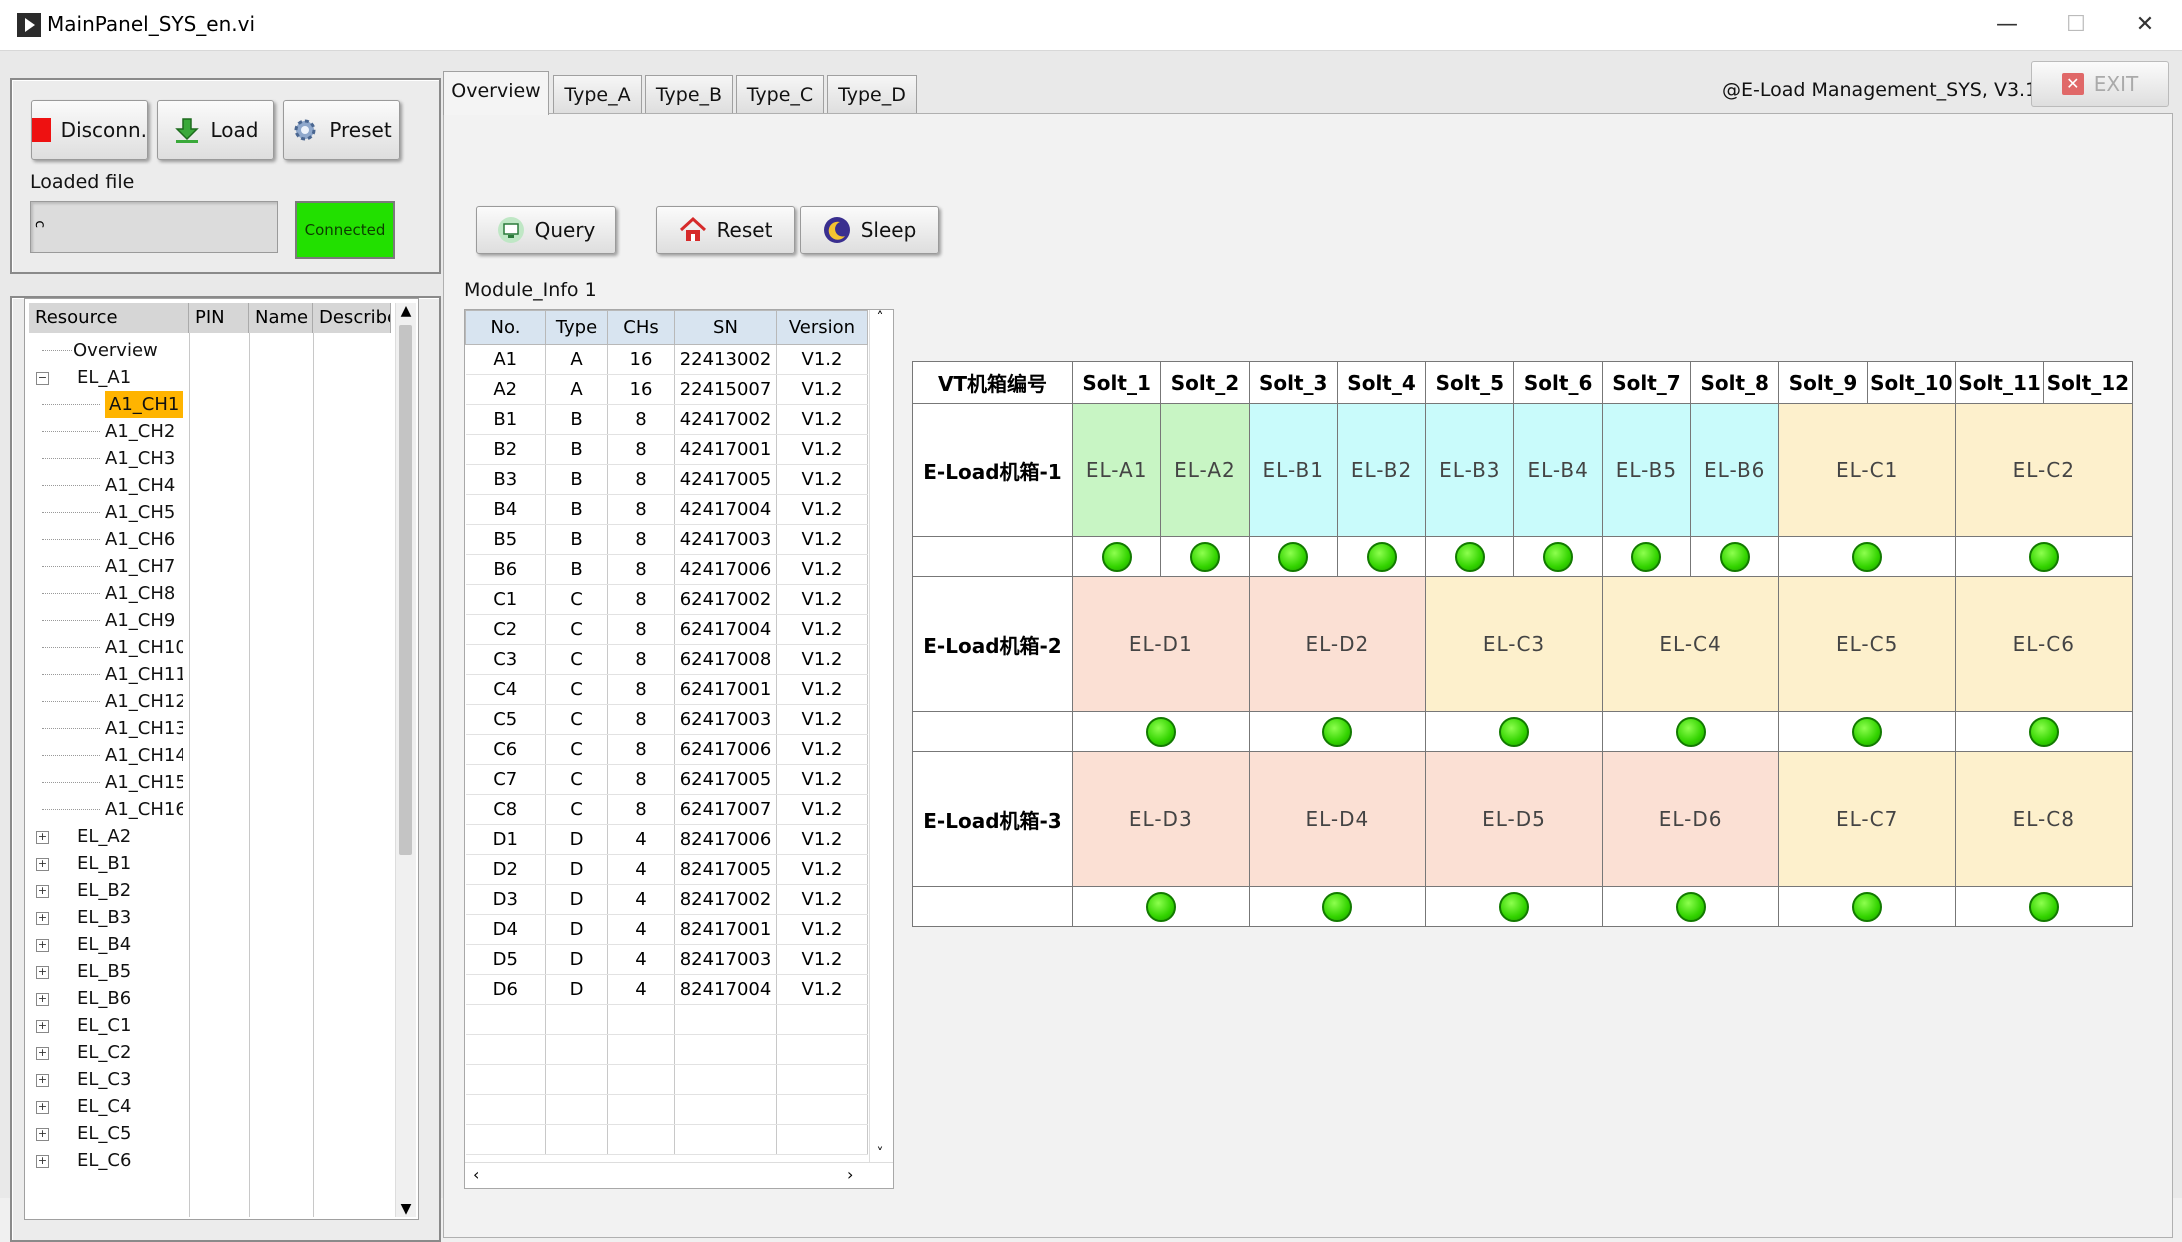  What do you see at coordinates (104, 863) in the screenshot?
I see `tree-item: EL_B1` at bounding box center [104, 863].